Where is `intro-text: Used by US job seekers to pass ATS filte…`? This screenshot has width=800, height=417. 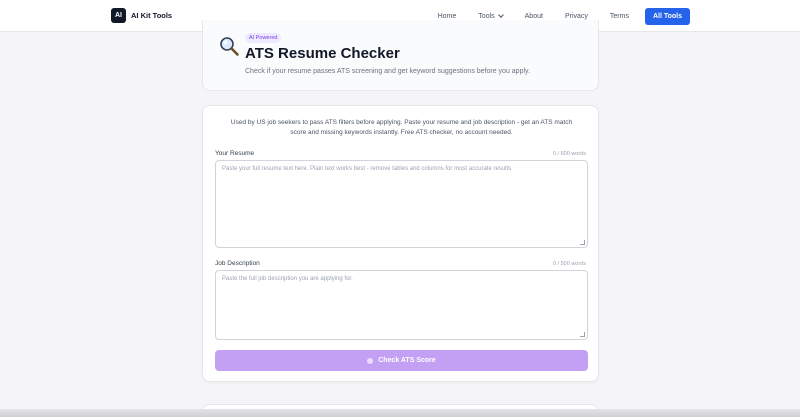
intro-text: Used by US job seekers to pass ATS filte… is located at coordinates (401, 127).